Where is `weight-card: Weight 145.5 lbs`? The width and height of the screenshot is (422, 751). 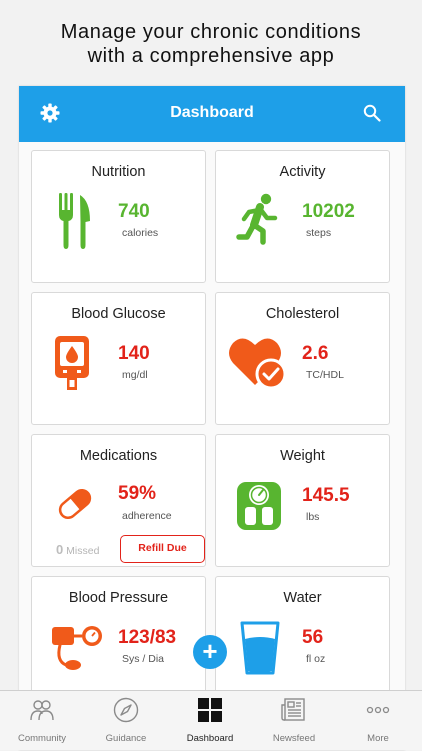
weight-card: Weight 145.5 lbs is located at coordinates (302, 500).